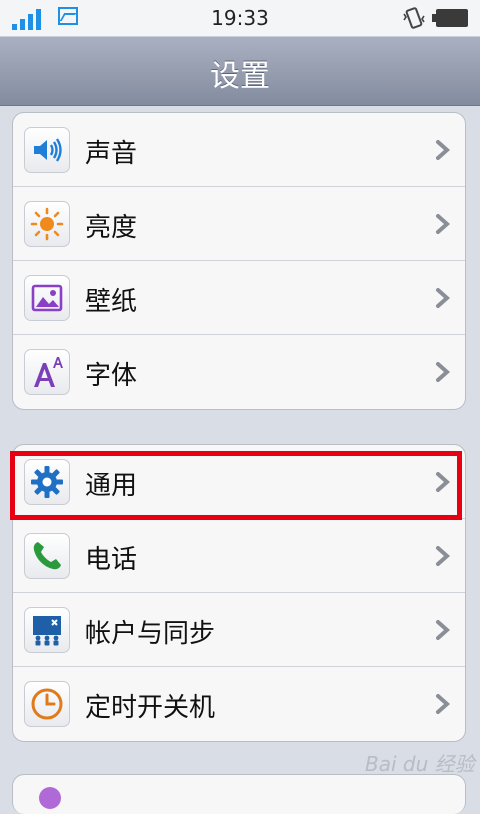  What do you see at coordinates (150, 634) in the screenshot?
I see `settings-item-label: 帐户与同步` at bounding box center [150, 634].